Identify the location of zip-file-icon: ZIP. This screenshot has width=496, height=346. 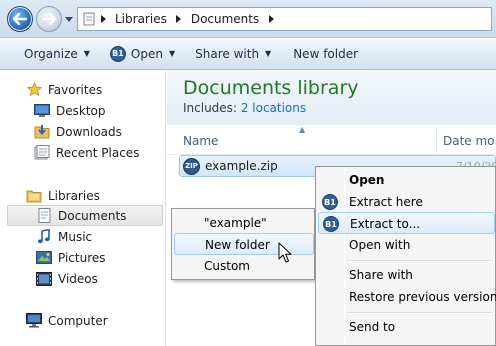
(191, 166).